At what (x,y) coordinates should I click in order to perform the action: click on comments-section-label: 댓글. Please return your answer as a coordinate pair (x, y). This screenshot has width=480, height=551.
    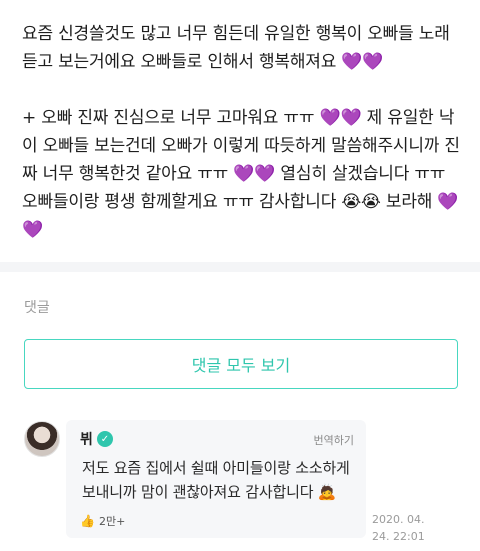
    Looking at the image, I should click on (37, 308).